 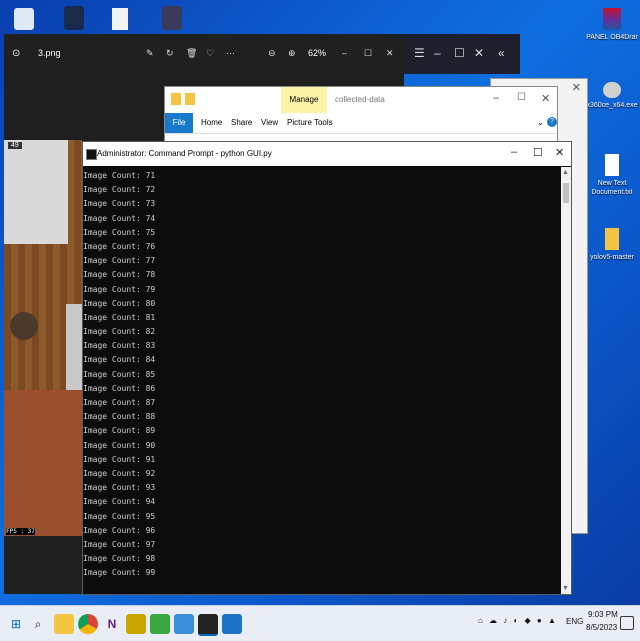 I want to click on favorite-icon: ♡, so click(x=210, y=53).